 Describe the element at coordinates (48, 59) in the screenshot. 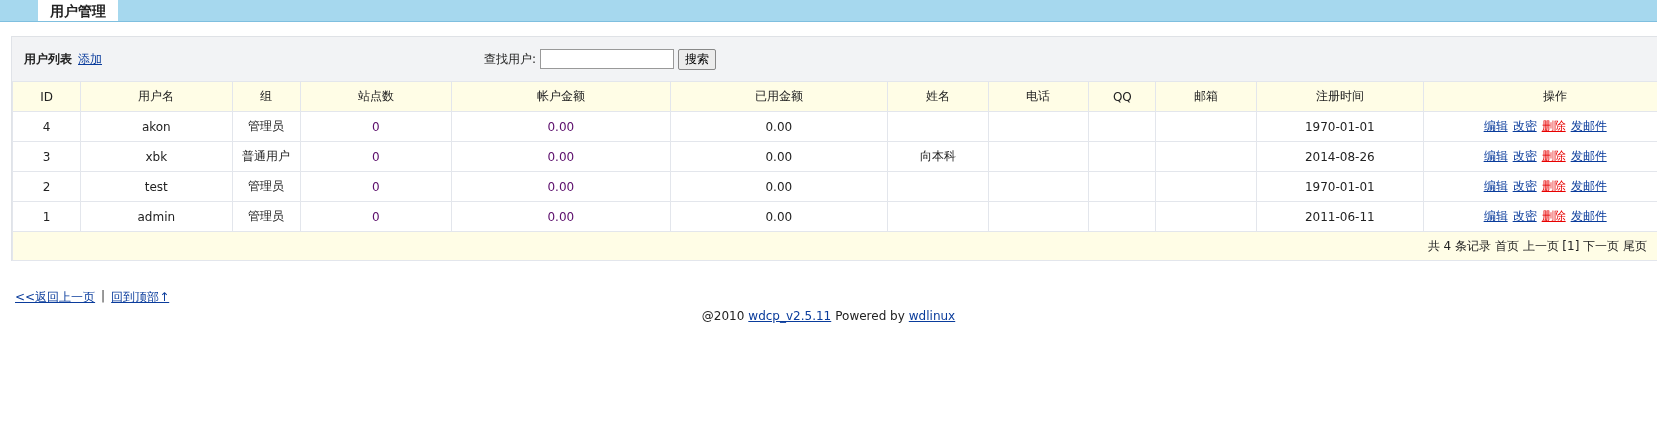

I see `list-title: 用户列表` at that location.